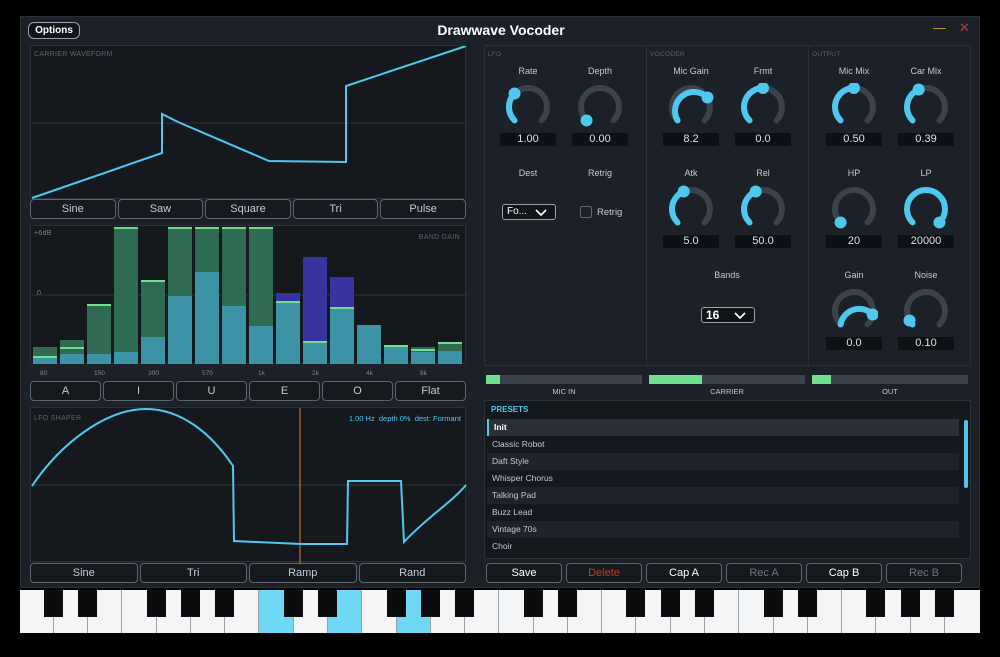 The width and height of the screenshot is (1000, 657). Describe the element at coordinates (528, 71) in the screenshot. I see `rate-label: Rate` at that location.